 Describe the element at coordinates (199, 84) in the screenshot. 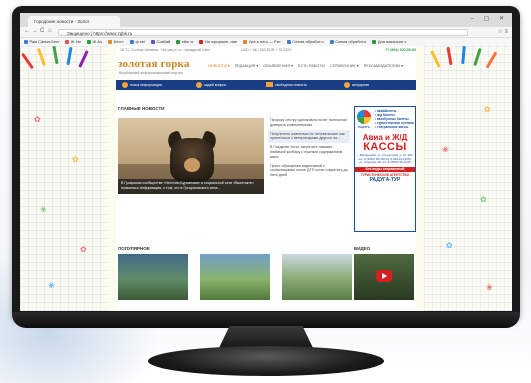

I see `question-icon` at that location.